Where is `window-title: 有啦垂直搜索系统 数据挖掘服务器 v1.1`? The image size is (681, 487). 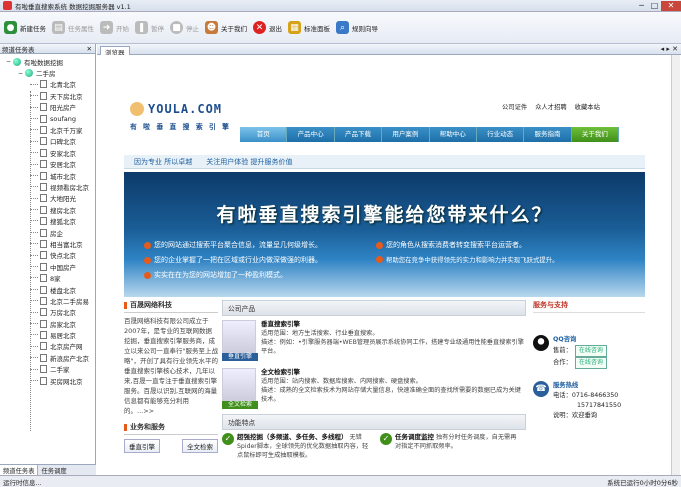 window-title: 有啦垂直搜索系统 数据挖掘服务器 v1.1 is located at coordinates (73, 6).